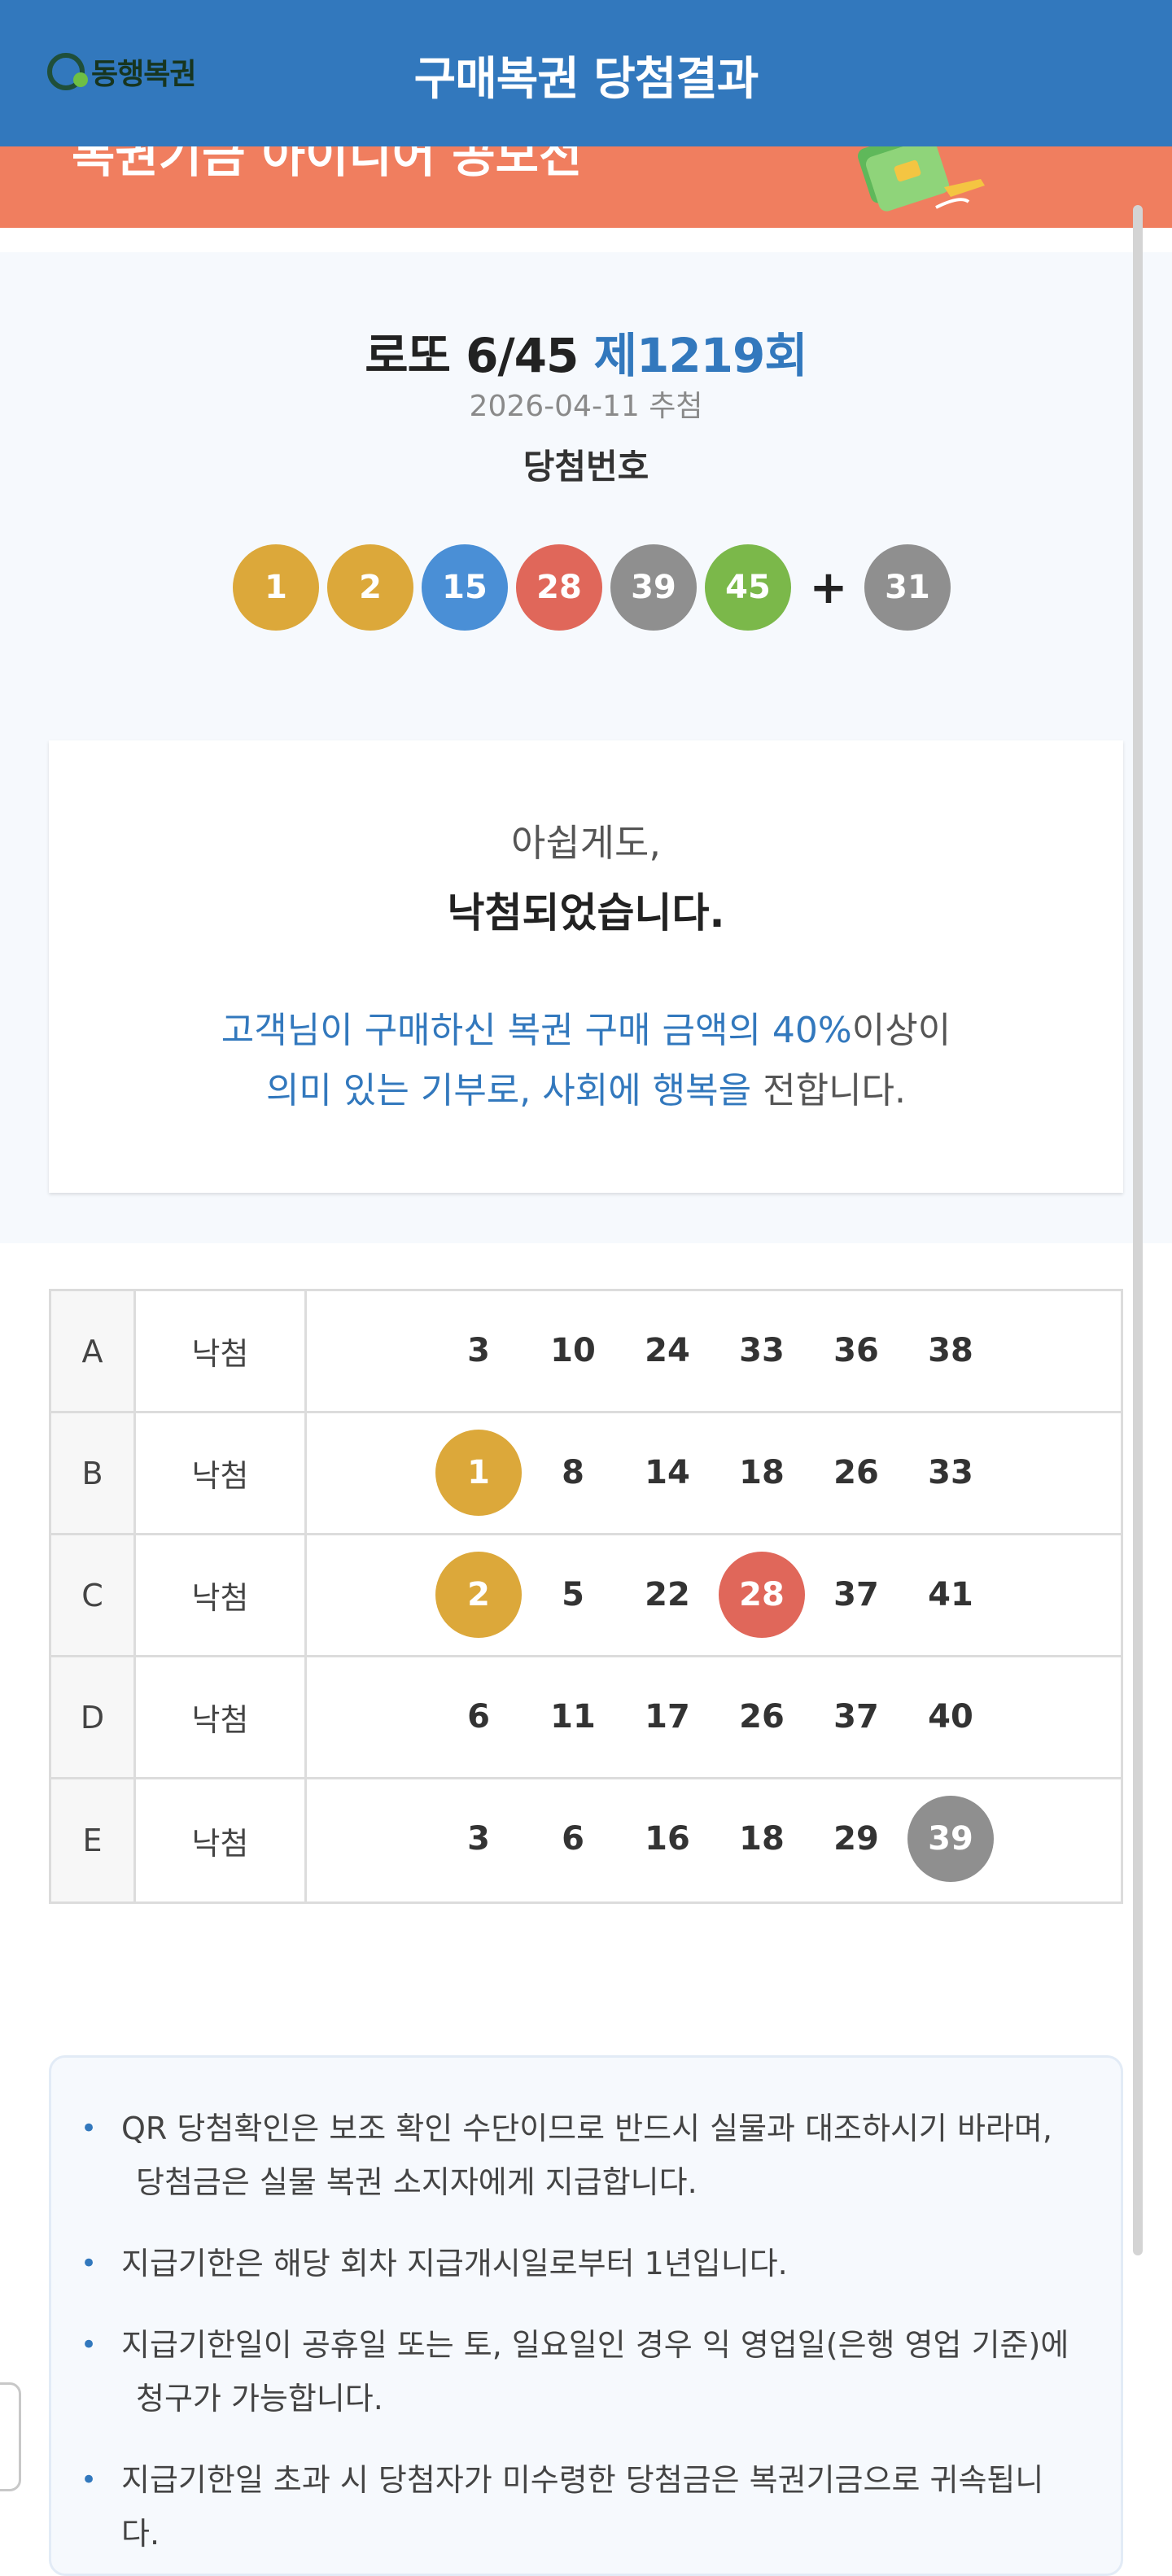 The image size is (1172, 2576). Describe the element at coordinates (327, 164) in the screenshot. I see `banner-text: 복권기금 아이디어 공모전` at that location.